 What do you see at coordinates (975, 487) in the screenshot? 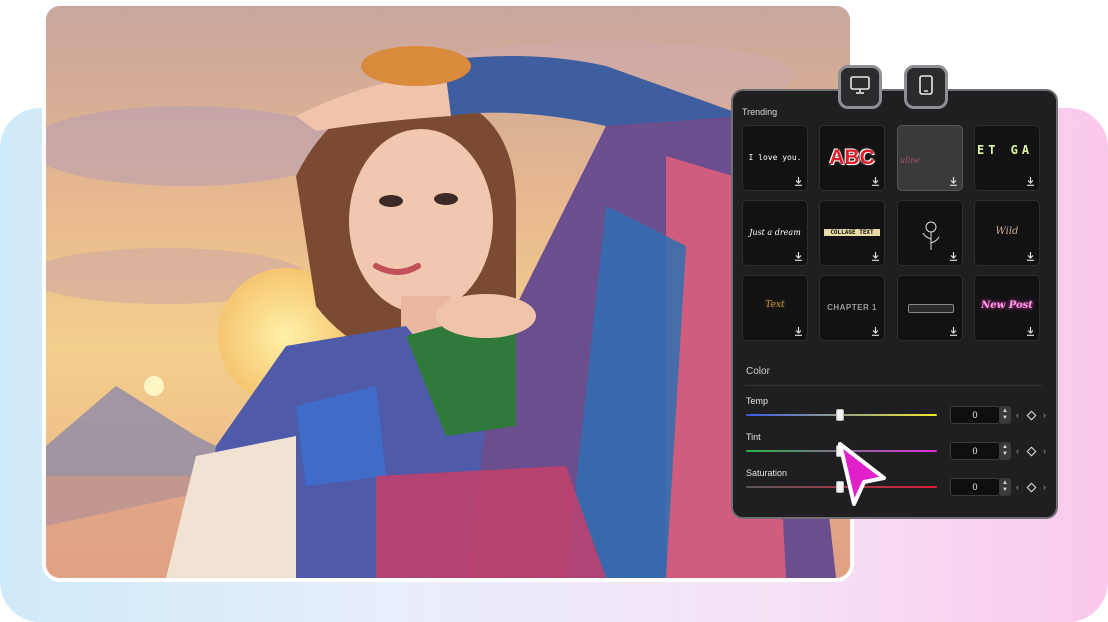
I see `saturation-value-input: 0` at bounding box center [975, 487].